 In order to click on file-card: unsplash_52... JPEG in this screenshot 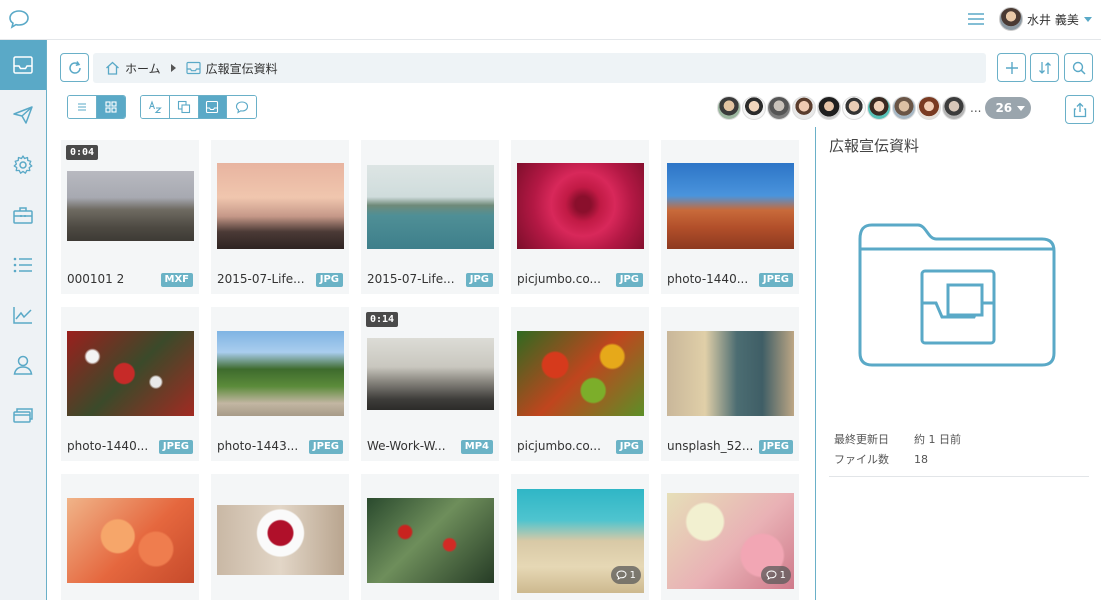, I will do `click(730, 384)`.